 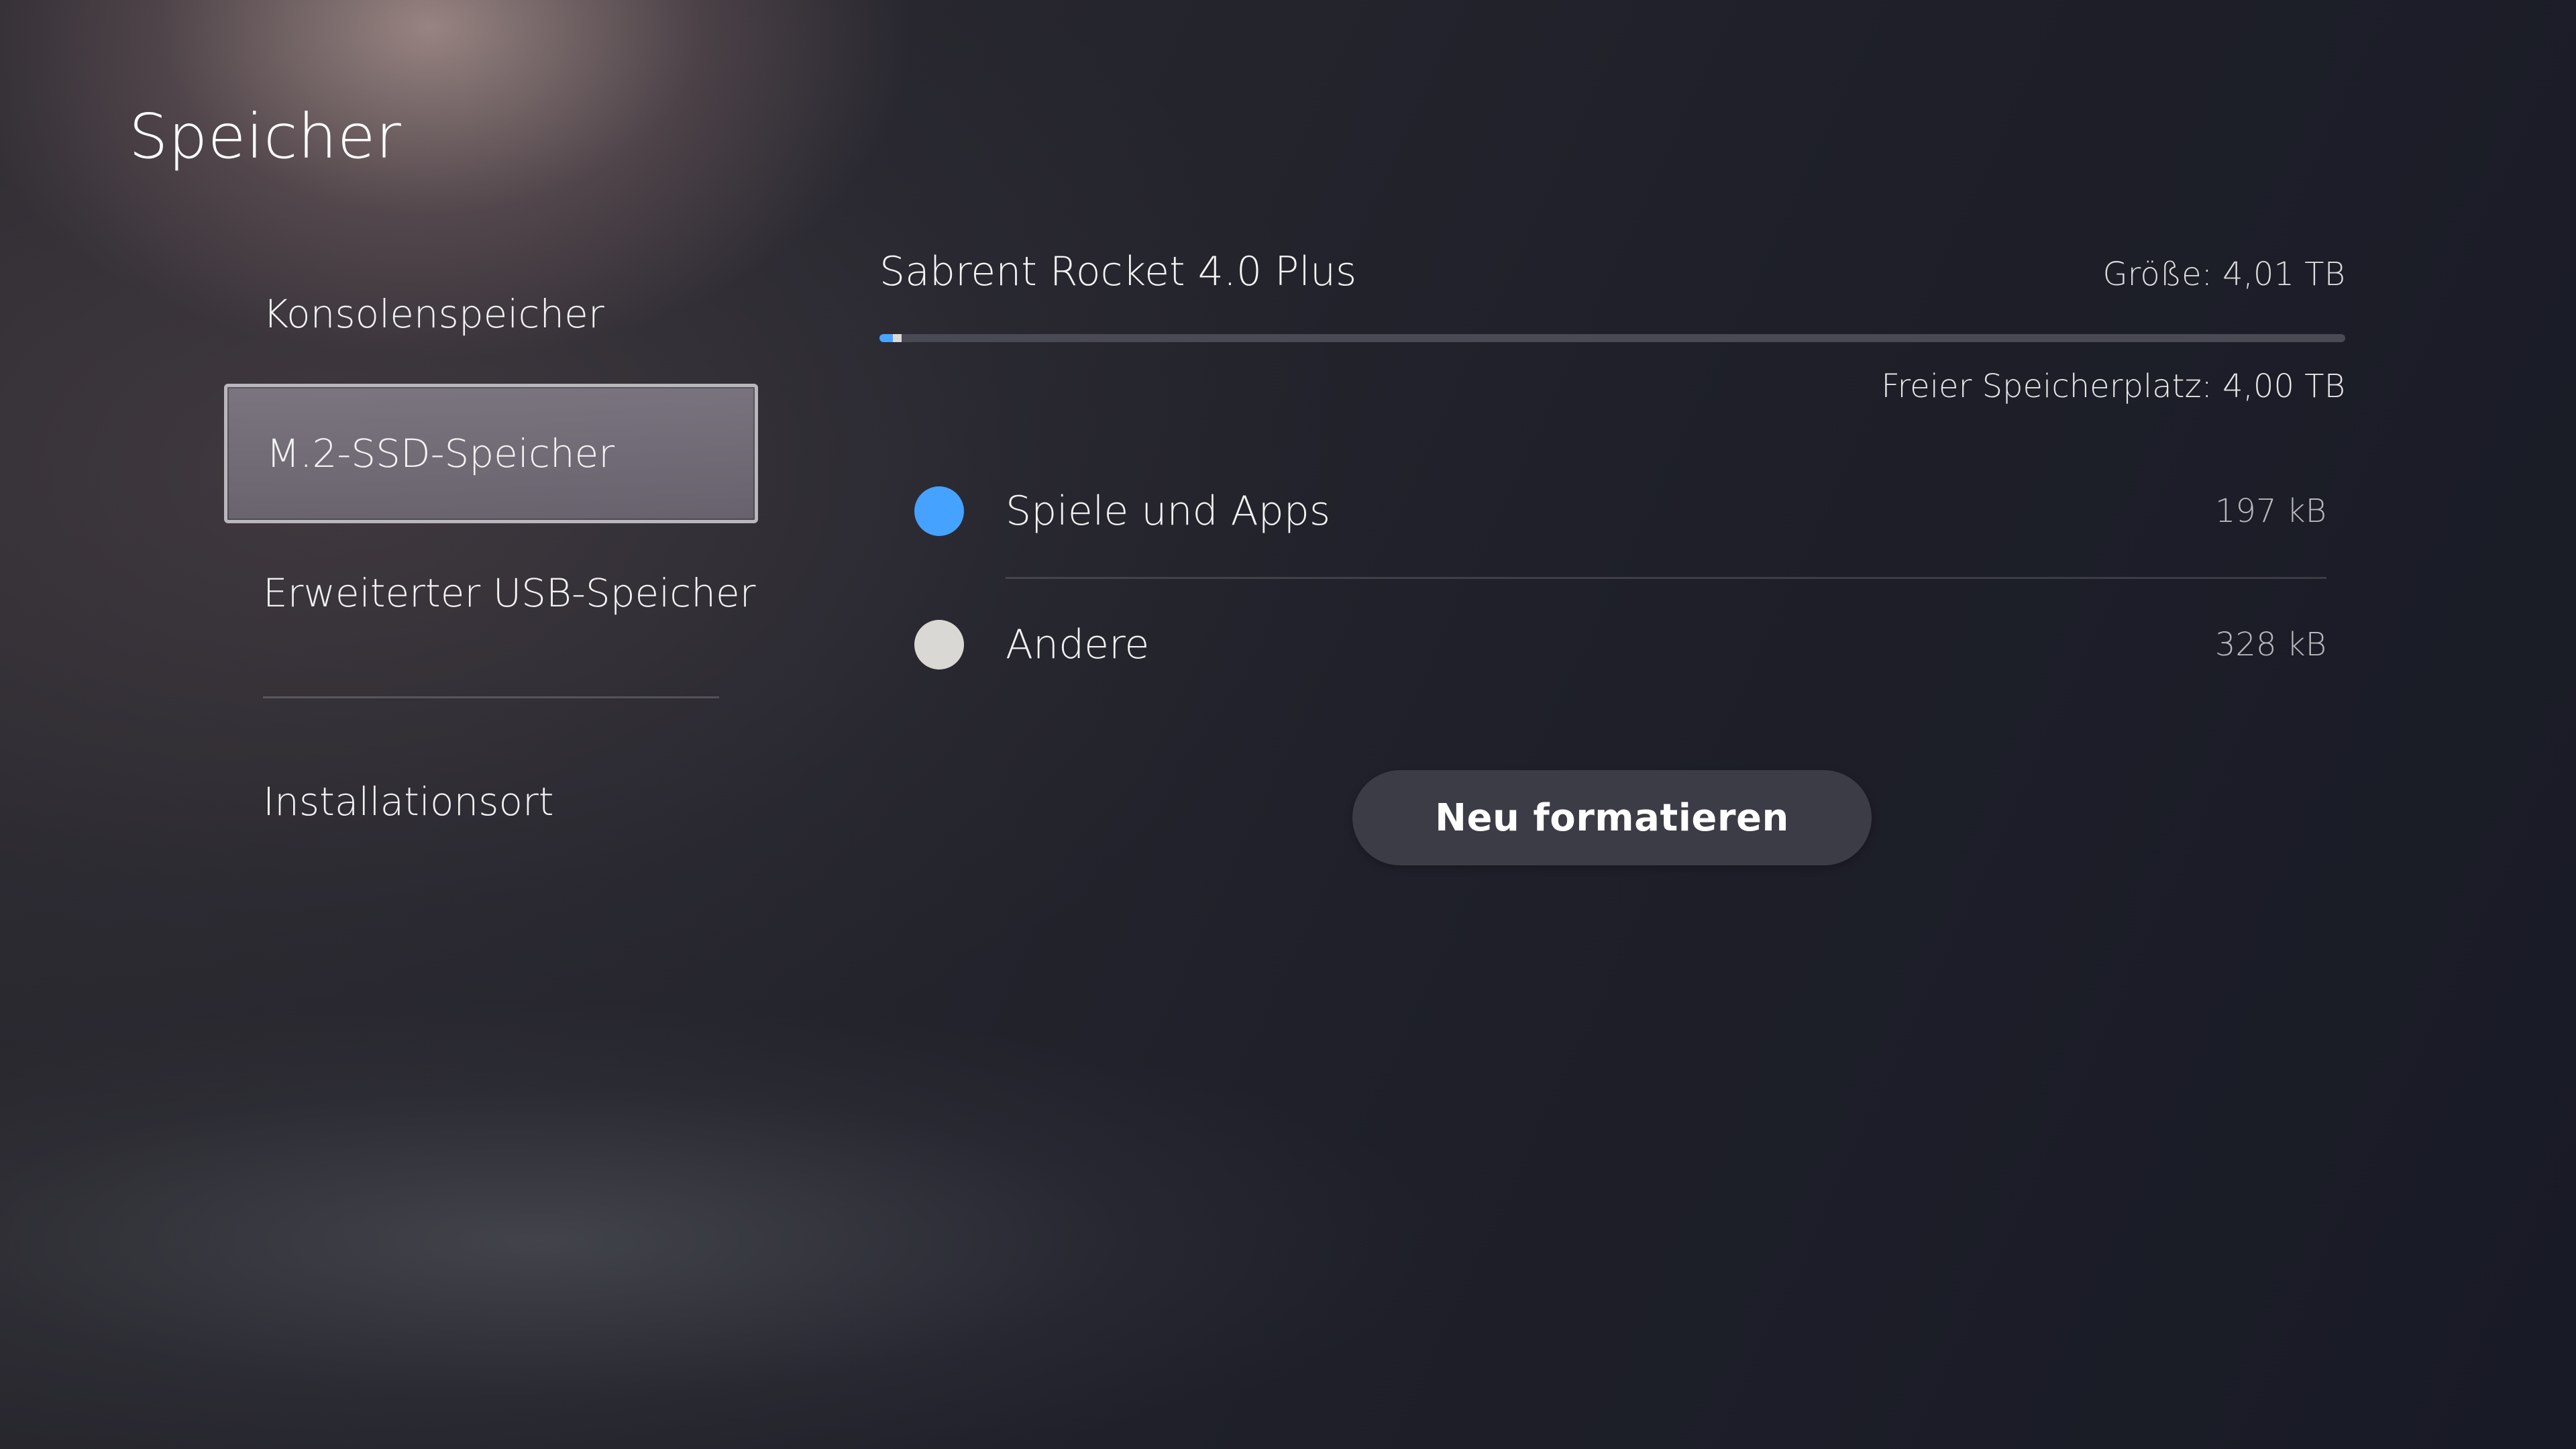 What do you see at coordinates (265, 136) in the screenshot?
I see `page-title: Speicher` at bounding box center [265, 136].